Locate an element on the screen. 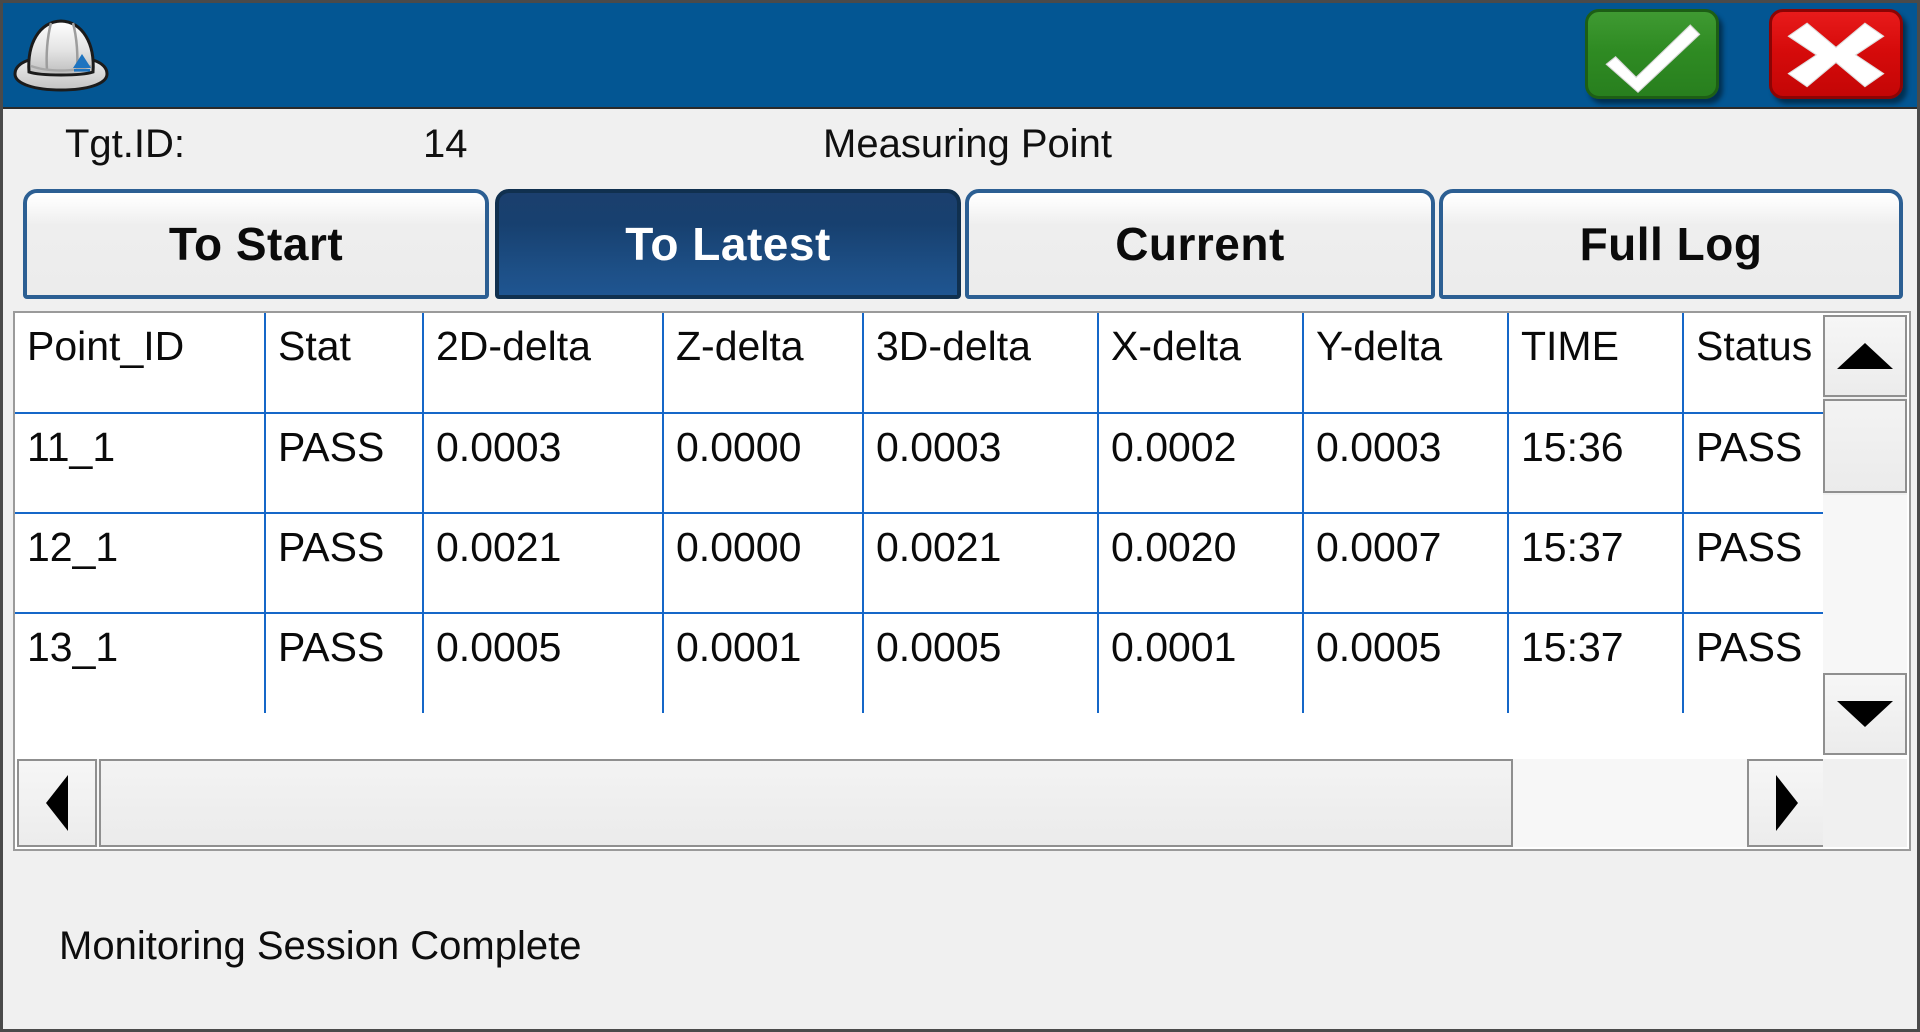  hard-hat-logo is located at coordinates (61, 56).